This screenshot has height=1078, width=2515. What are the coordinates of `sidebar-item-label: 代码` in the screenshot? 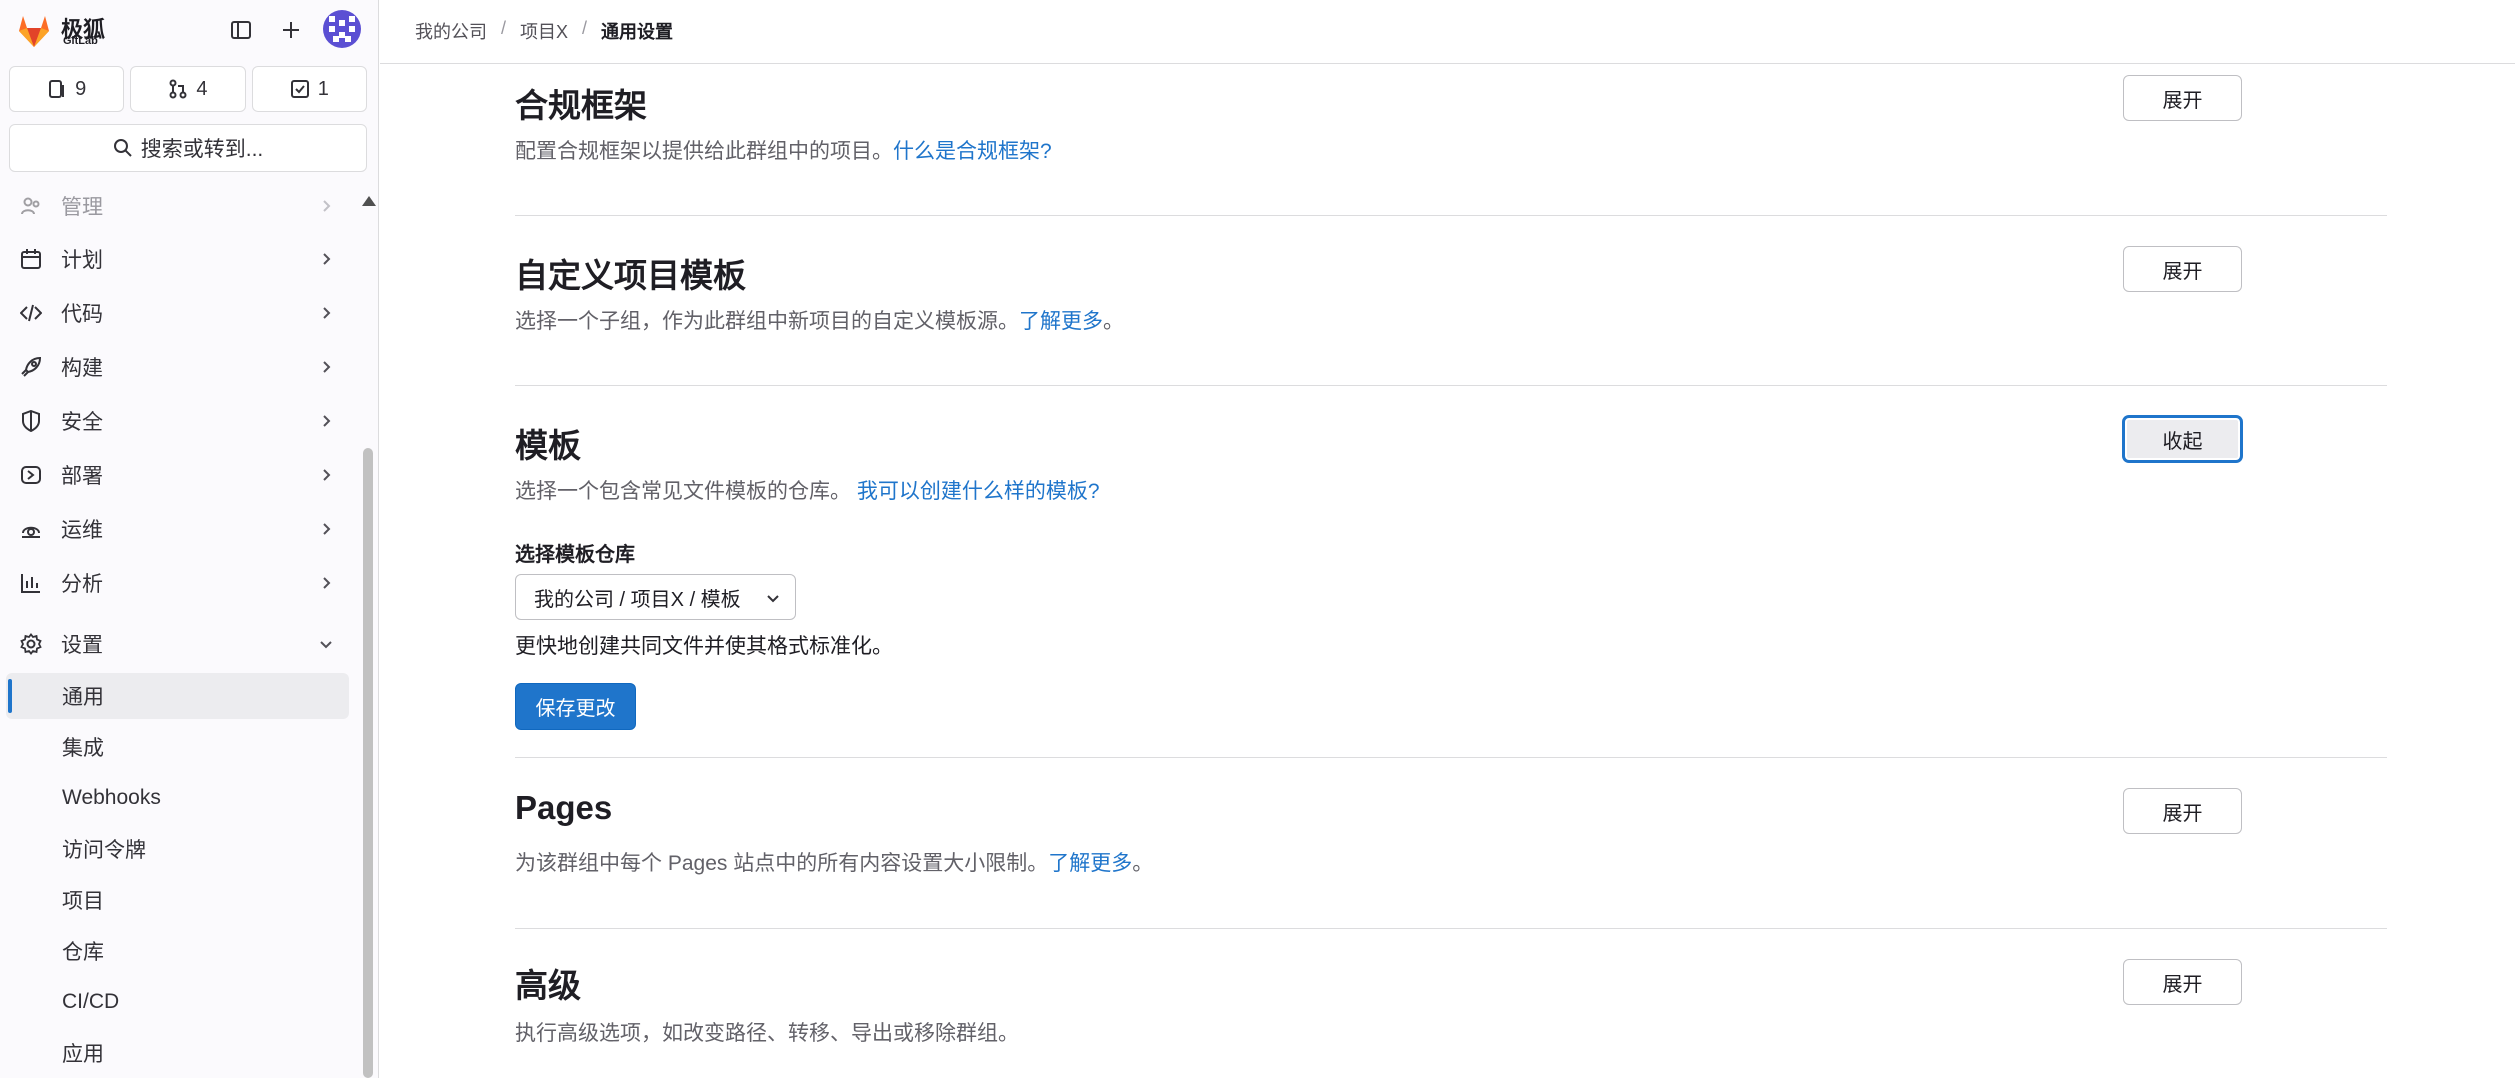 It's located at (82, 314).